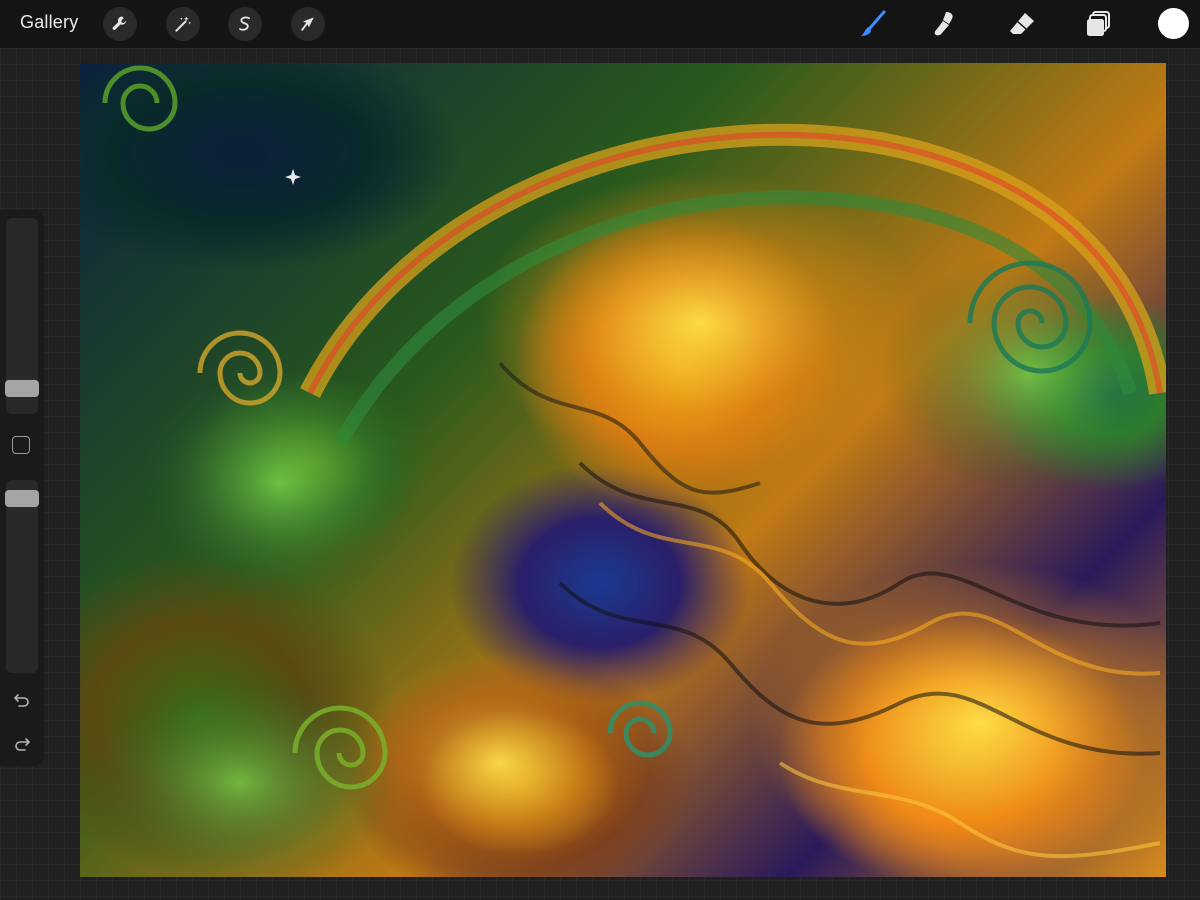  I want to click on brush-icon, so click(873, 23).